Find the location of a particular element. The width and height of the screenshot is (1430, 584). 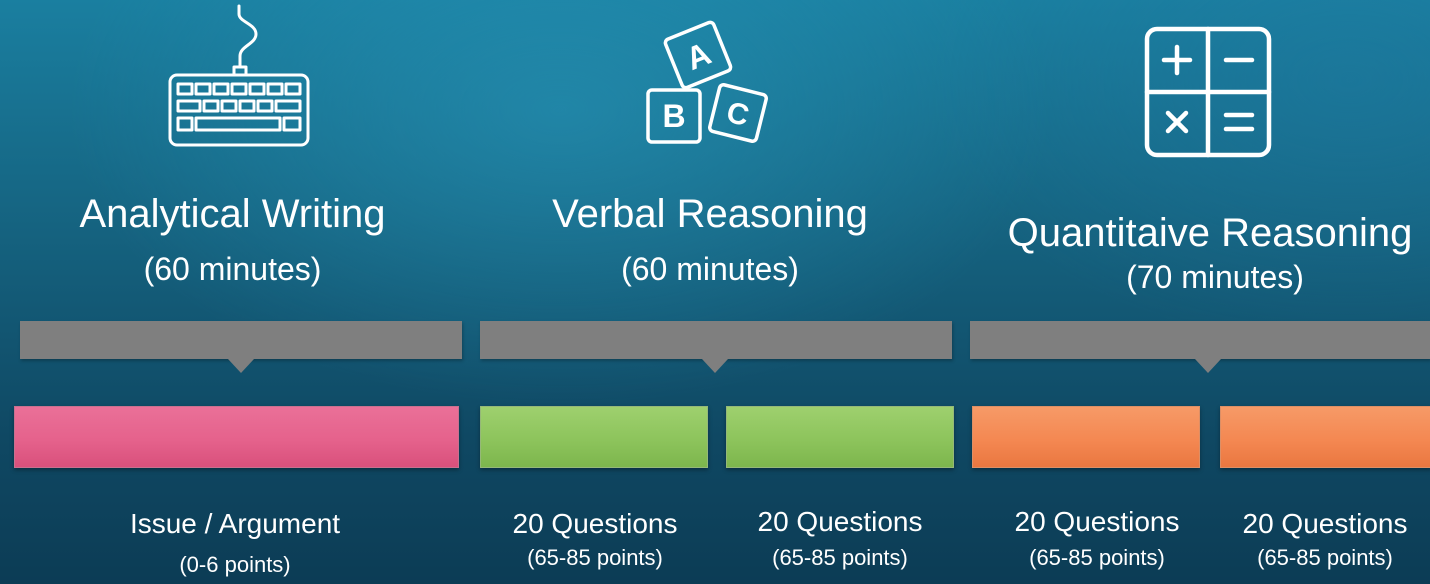

keyboard-icon is located at coordinates (239, 75).